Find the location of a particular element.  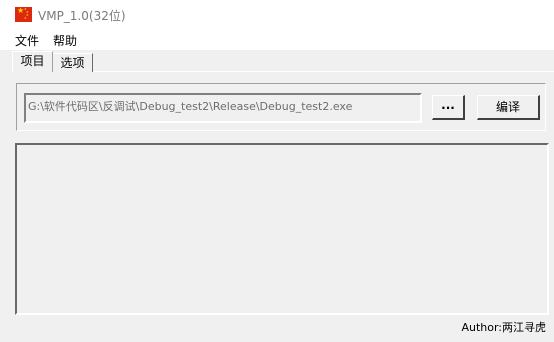

window-title: VMP_1.0(32位) is located at coordinates (82, 16).